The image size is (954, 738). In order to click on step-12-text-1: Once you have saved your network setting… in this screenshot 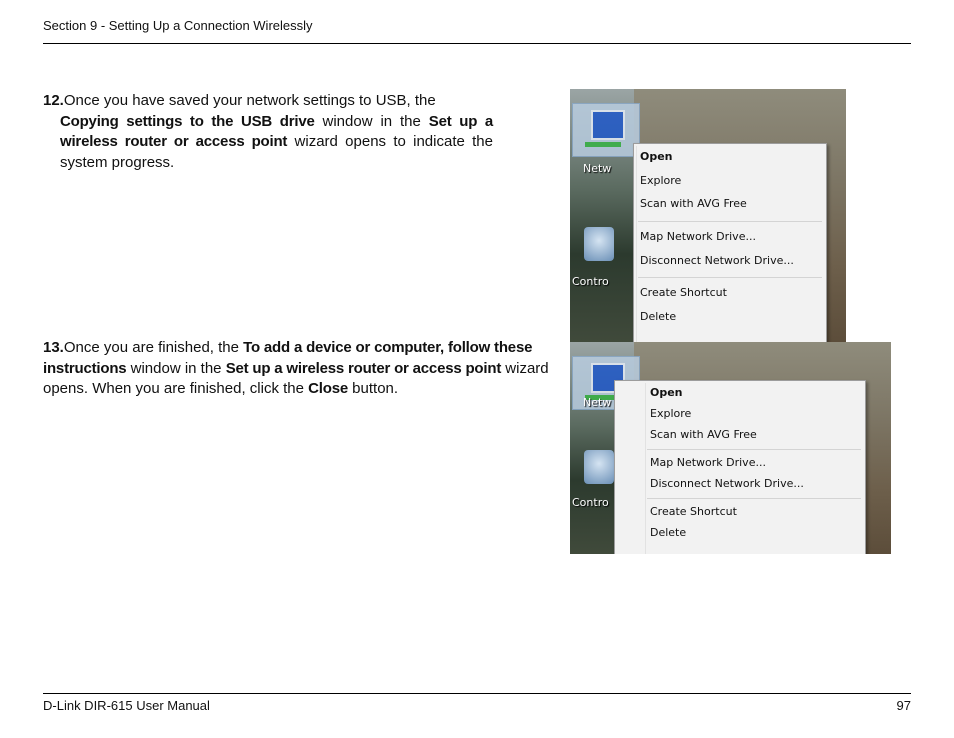, I will do `click(249, 100)`.